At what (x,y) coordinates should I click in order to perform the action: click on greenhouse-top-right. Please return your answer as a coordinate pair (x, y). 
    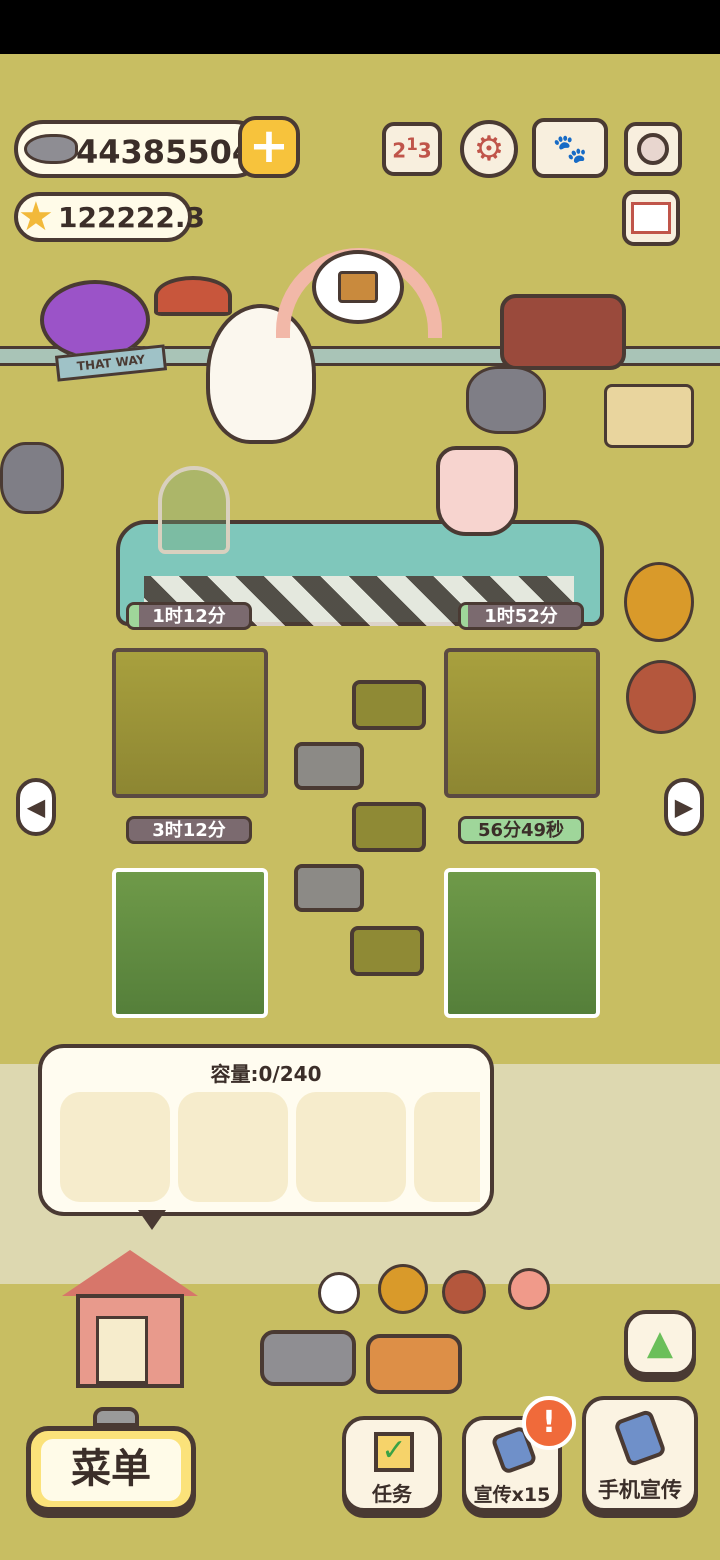
    Looking at the image, I should click on (522, 723).